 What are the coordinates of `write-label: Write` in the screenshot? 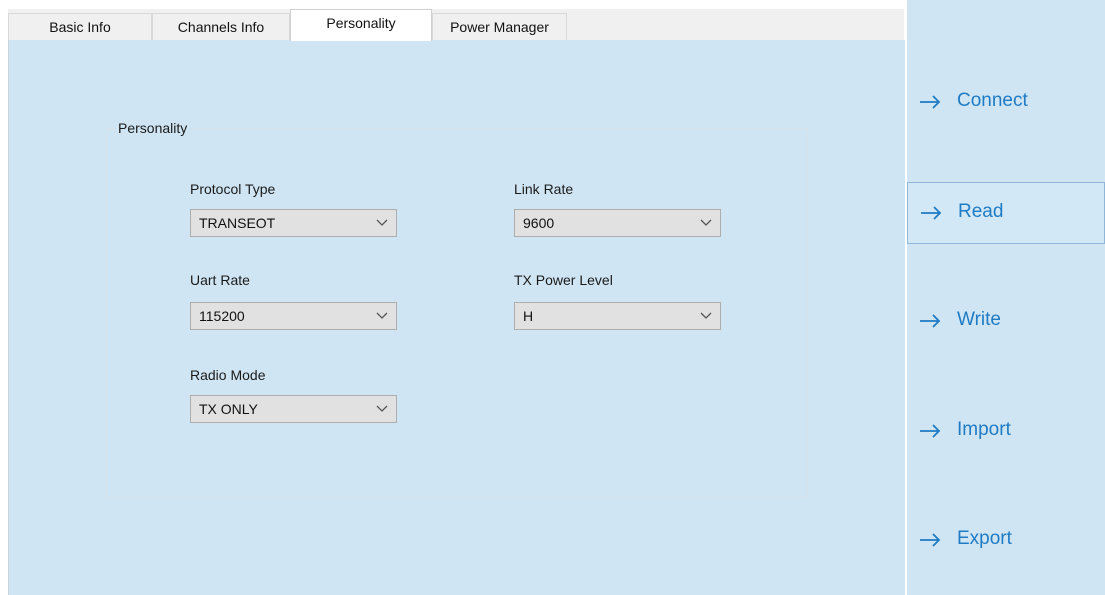 It's located at (979, 319).